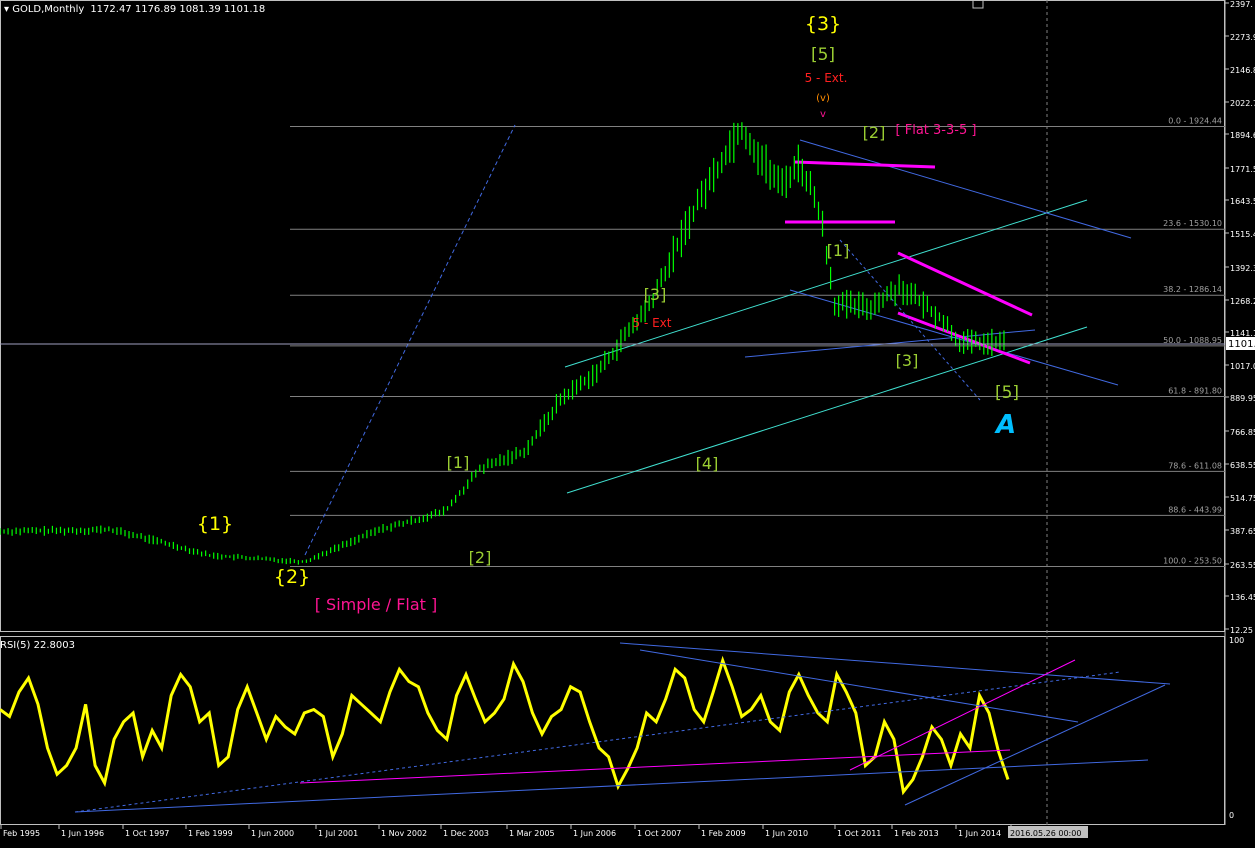  Describe the element at coordinates (652, 323) in the screenshot. I see `wave-label: 5 - Ext` at that location.